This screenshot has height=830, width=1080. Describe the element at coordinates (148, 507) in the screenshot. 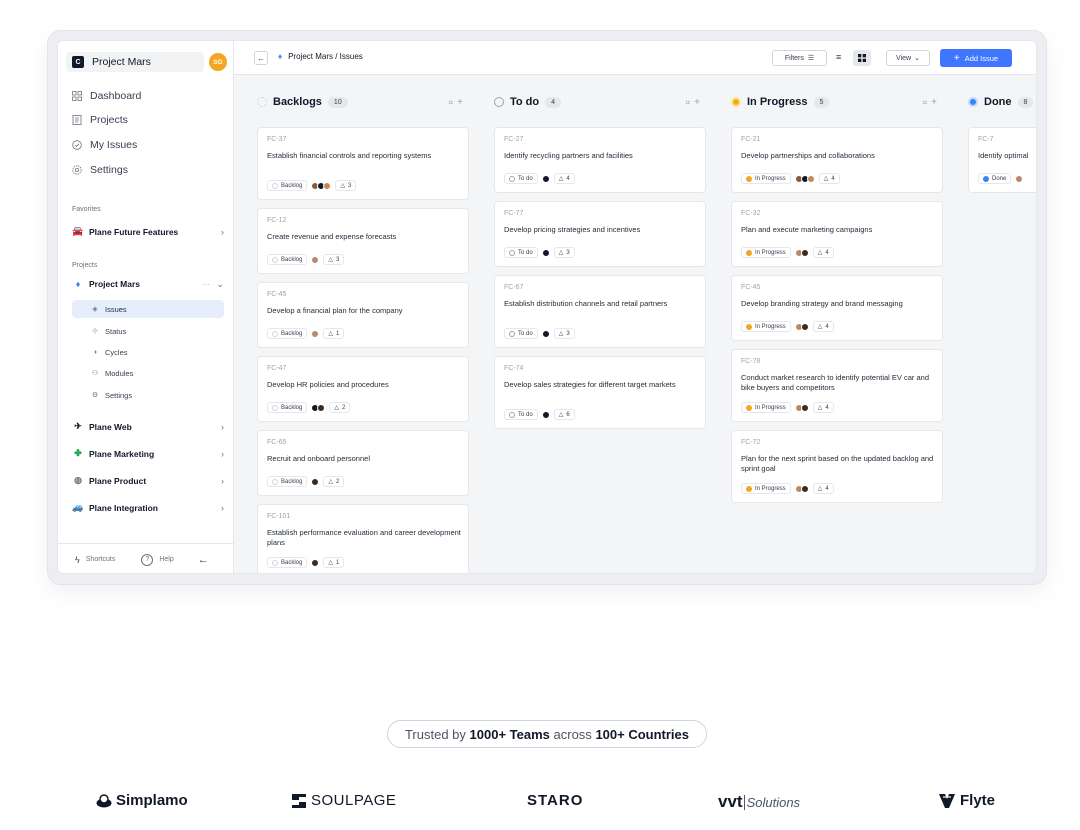

I see `project-plane-integration: 🚙 Plane Integration ›` at that location.